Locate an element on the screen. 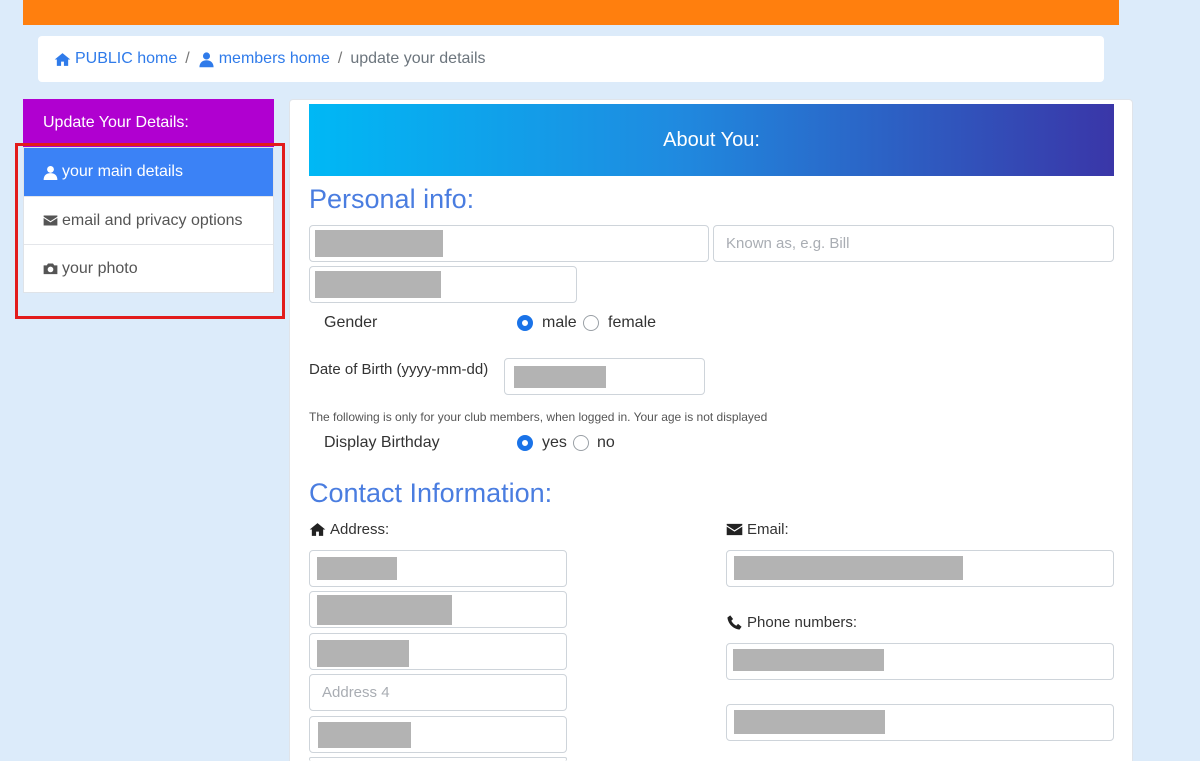  sidebar-item-label: email and privacy options is located at coordinates (152, 220).